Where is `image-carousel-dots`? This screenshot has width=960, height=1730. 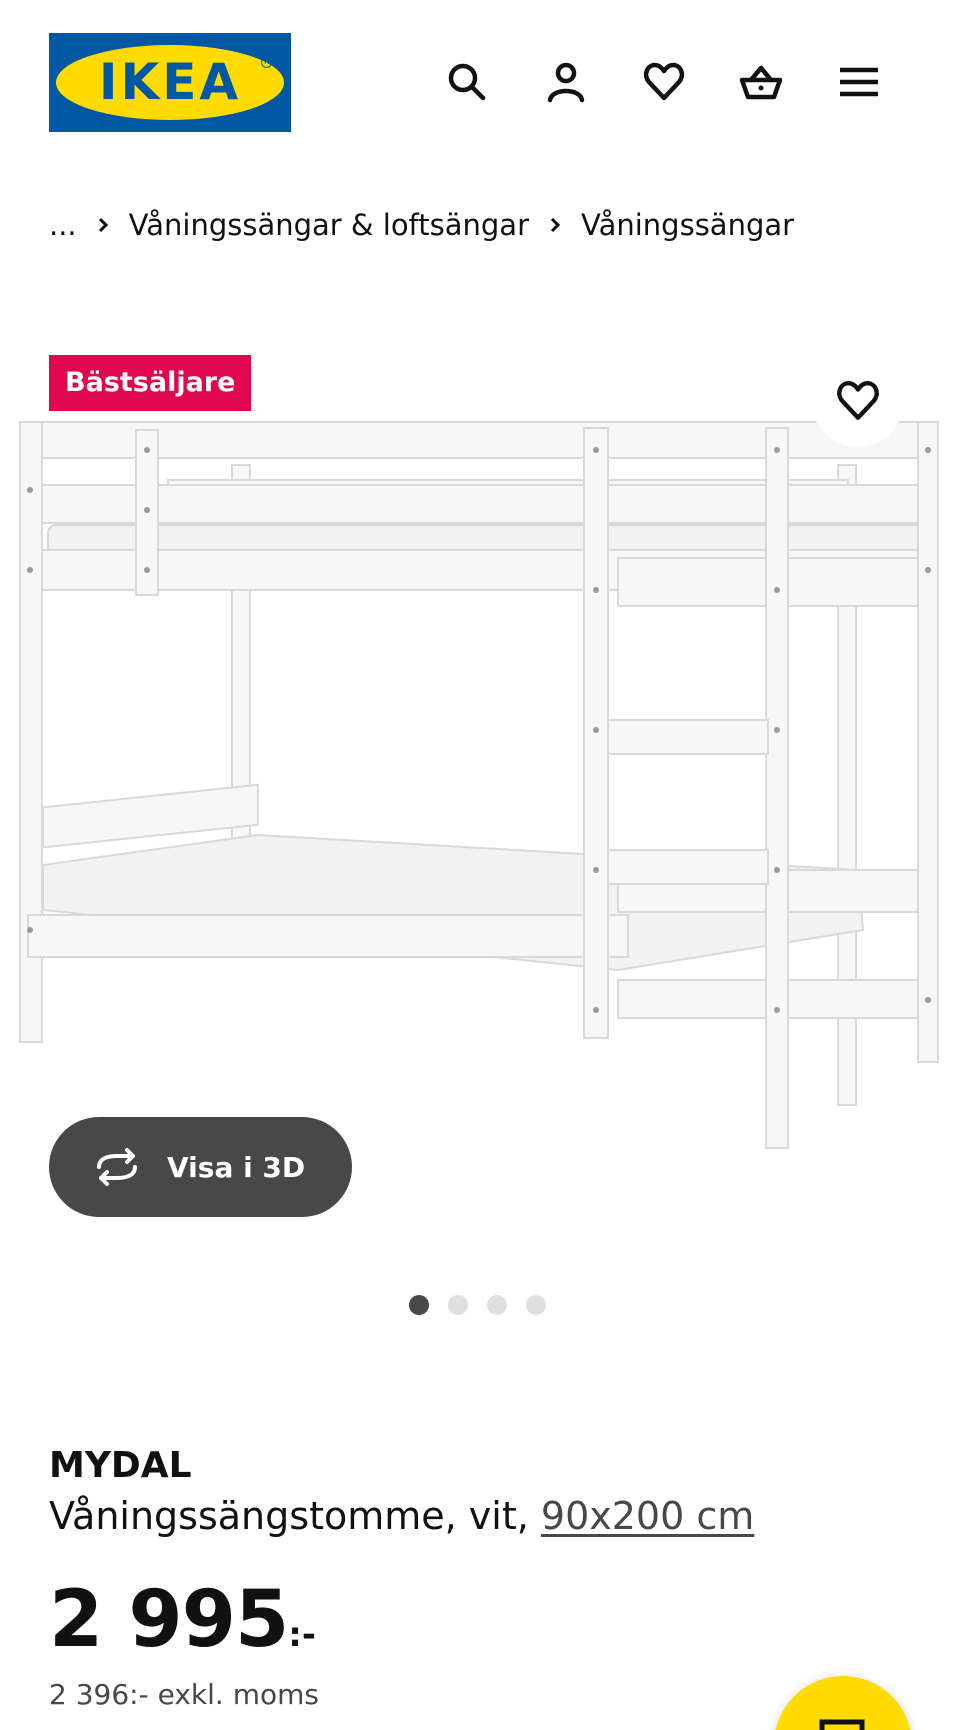
image-carousel-dots is located at coordinates (477, 1305).